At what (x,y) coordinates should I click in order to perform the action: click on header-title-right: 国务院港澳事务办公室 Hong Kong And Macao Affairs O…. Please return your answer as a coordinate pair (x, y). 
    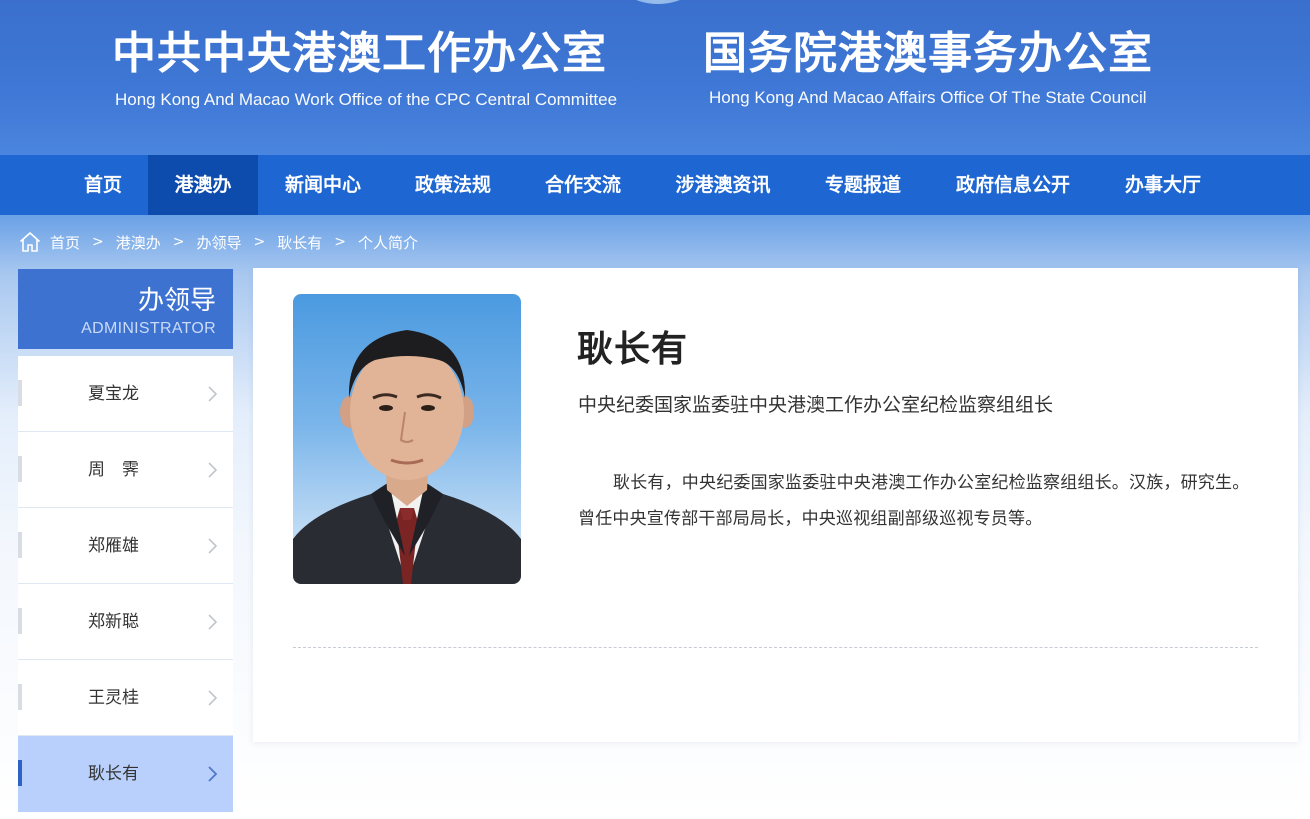
    Looking at the image, I should click on (935, 67).